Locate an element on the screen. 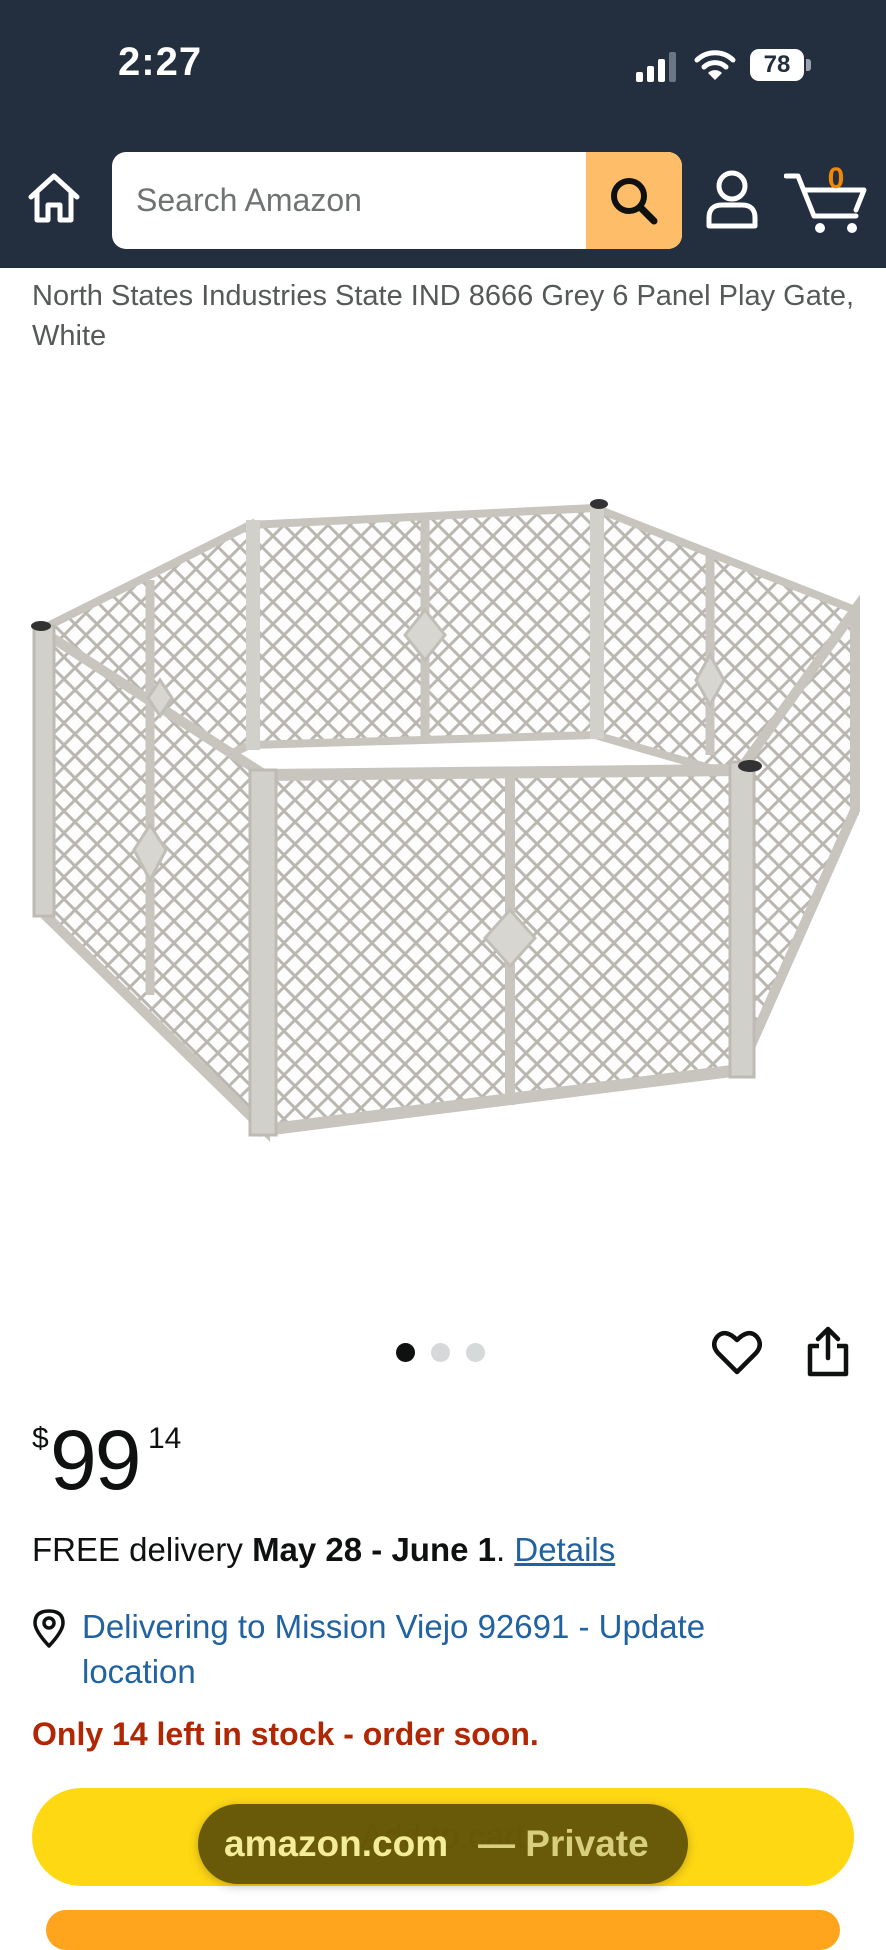 This screenshot has width=886, height=1950. cart-count: 0 is located at coordinates (836, 178).